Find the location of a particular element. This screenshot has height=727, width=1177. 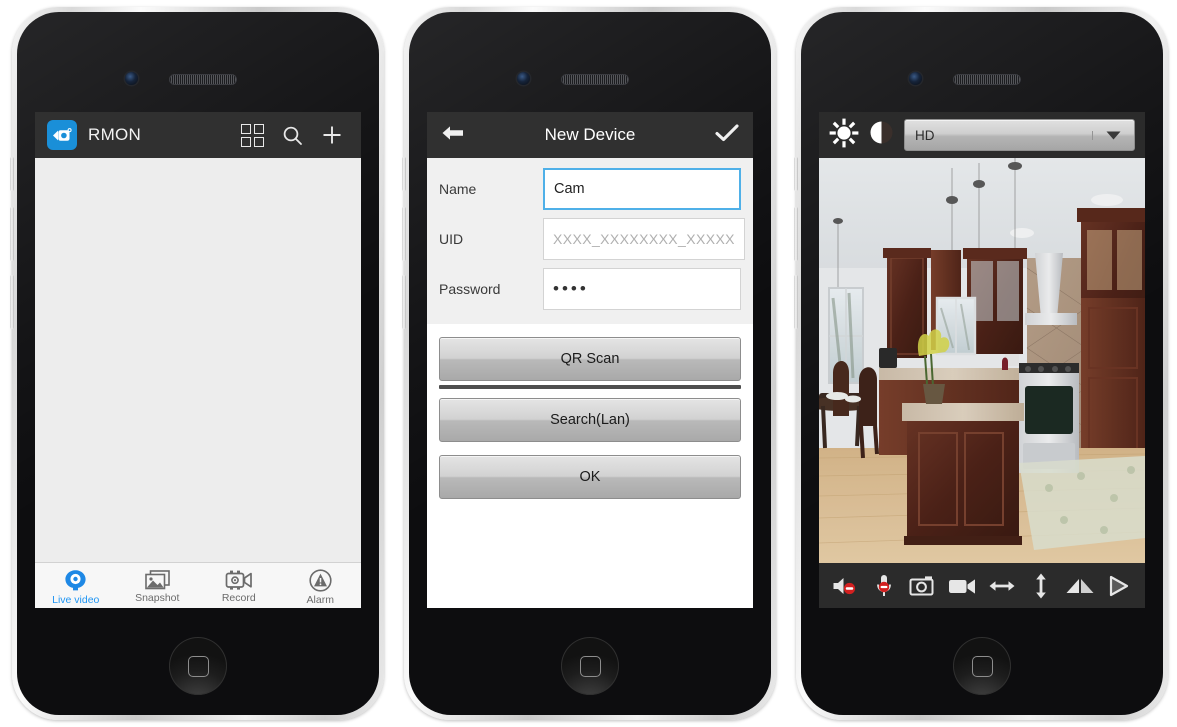

live-view-header: HD is located at coordinates (982, 135).